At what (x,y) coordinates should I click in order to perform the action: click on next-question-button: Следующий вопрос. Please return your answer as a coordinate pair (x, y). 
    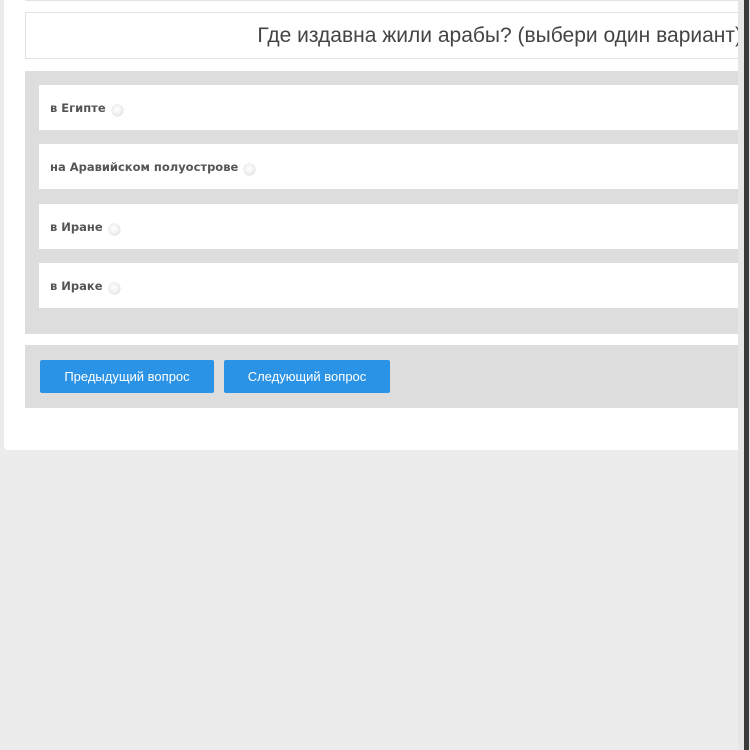
    Looking at the image, I should click on (307, 376).